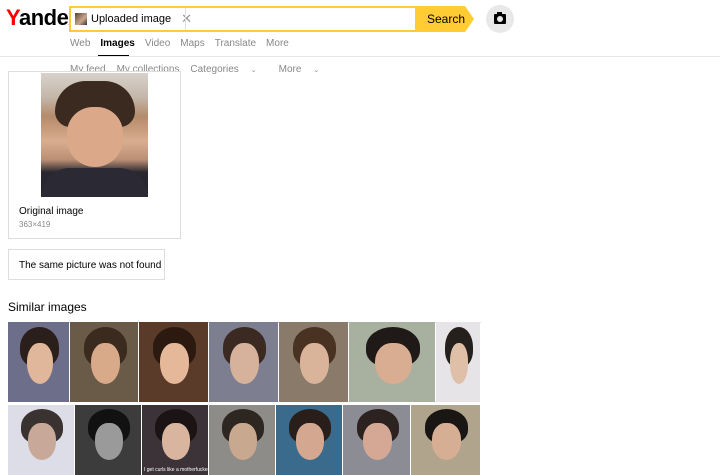 The width and height of the screenshot is (720, 475). Describe the element at coordinates (440, 19) in the screenshot. I see `search-button: Search` at that location.